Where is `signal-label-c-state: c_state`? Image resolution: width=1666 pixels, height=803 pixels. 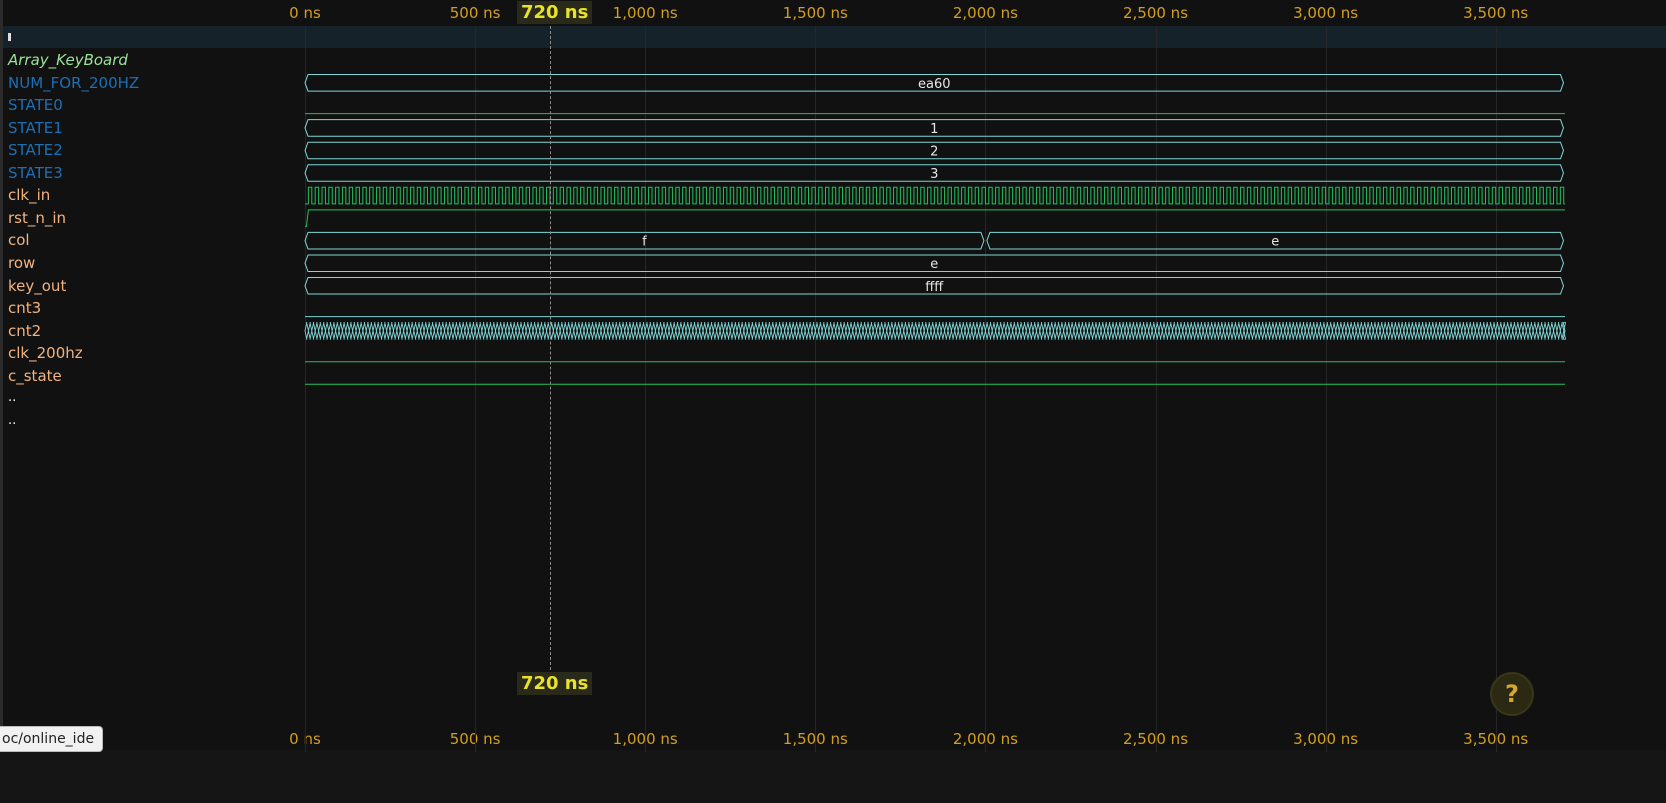
signal-label-c-state: c_state is located at coordinates (35, 376).